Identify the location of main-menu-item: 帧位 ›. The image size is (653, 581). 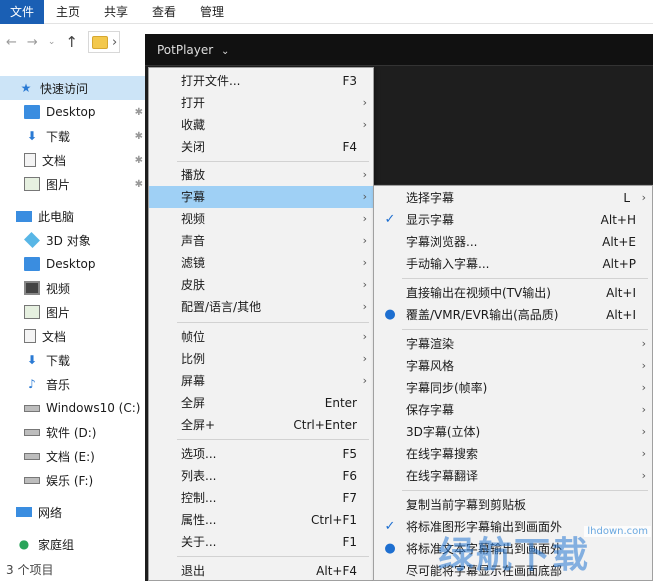
(261, 337).